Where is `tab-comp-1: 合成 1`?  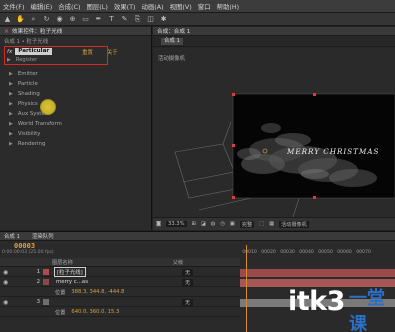
tab-comp-1: 合成 1 is located at coordinates (12, 236).